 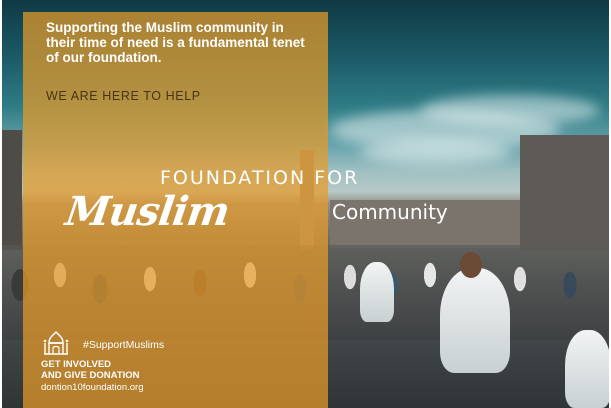 I want to click on headline-foundation-for: FOUNDATION FOR, so click(x=260, y=178).